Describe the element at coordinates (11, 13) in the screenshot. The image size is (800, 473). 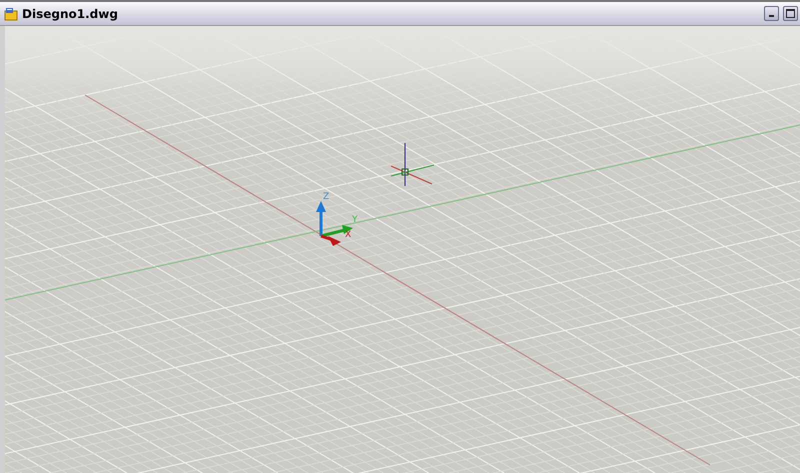
I see `drawing-file-icon` at that location.